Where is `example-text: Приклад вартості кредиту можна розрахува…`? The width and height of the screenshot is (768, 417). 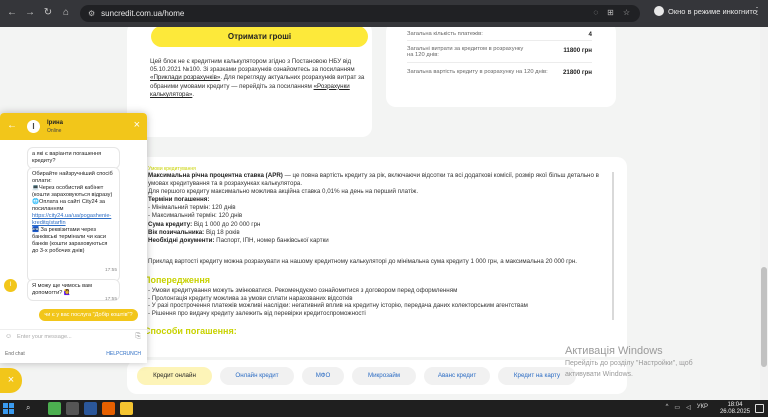
example-text: Приклад вартості кредиту можна розрахува… is located at coordinates (362, 261).